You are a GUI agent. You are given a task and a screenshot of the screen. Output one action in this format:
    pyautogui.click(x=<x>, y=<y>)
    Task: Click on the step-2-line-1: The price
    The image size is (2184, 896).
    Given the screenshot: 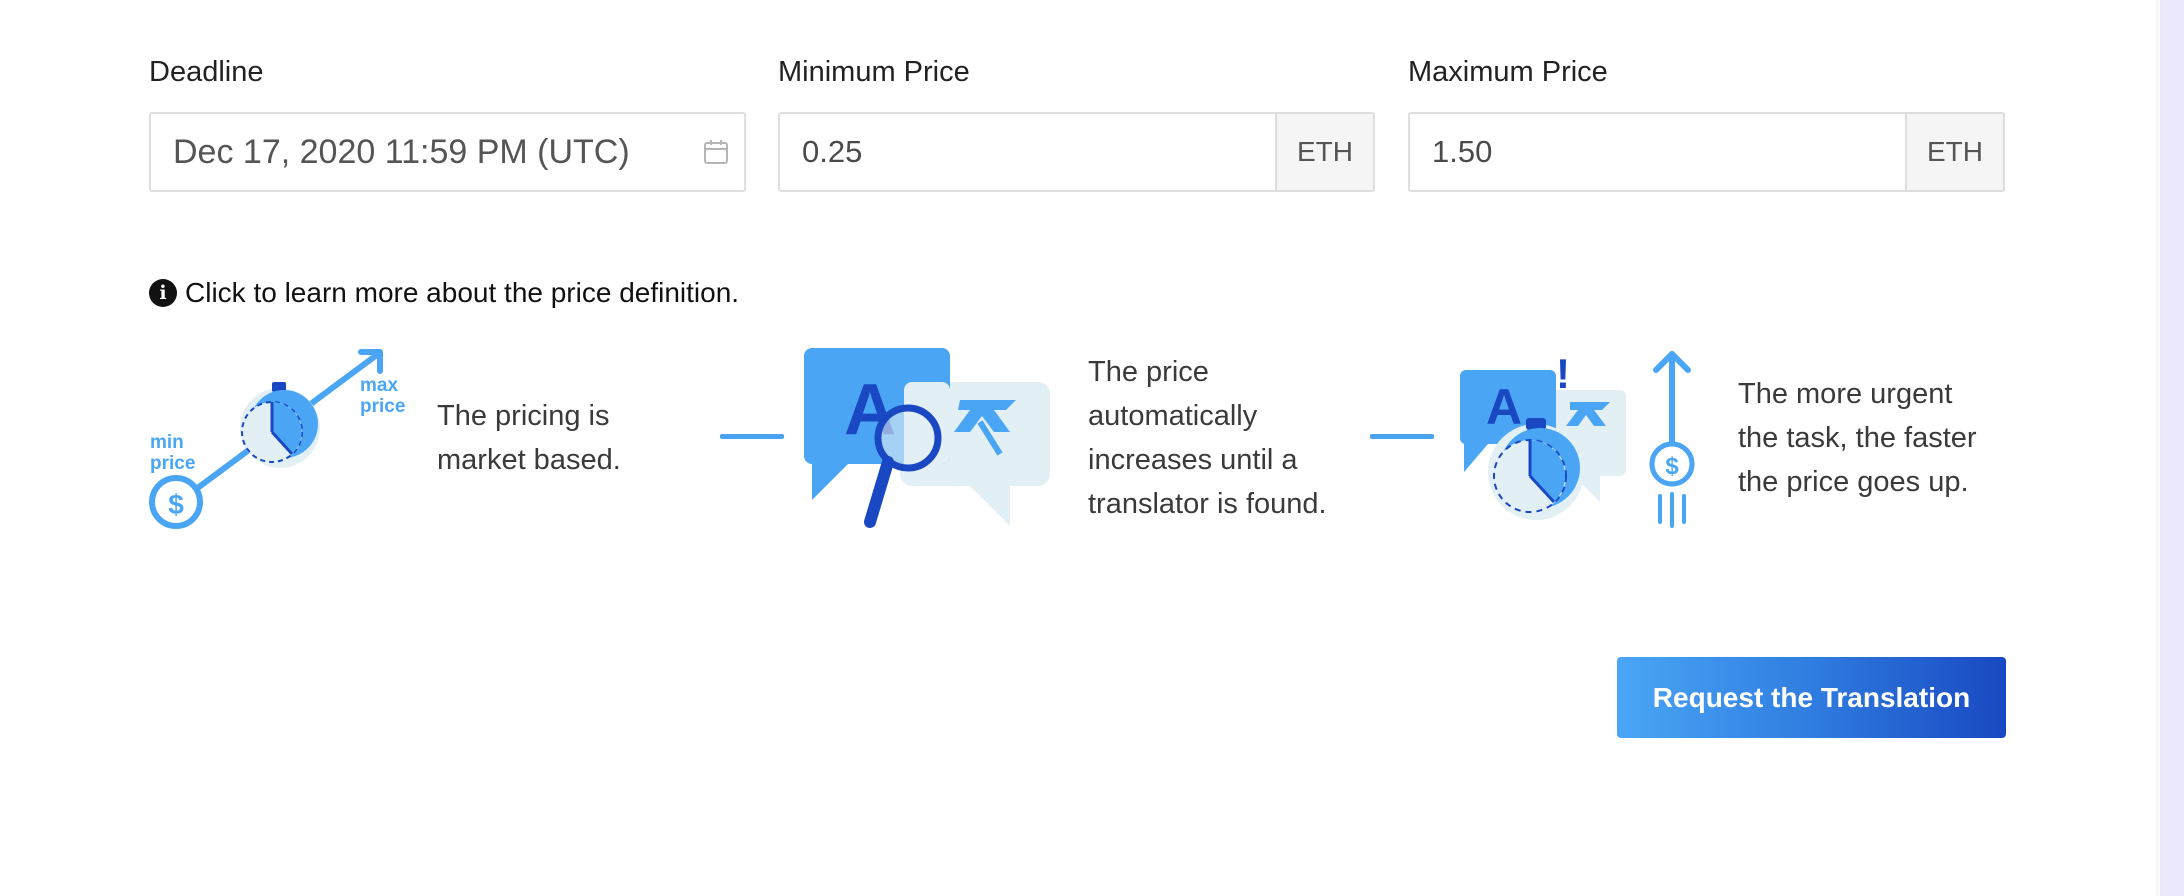 What is the action you would take?
    pyautogui.click(x=1148, y=372)
    